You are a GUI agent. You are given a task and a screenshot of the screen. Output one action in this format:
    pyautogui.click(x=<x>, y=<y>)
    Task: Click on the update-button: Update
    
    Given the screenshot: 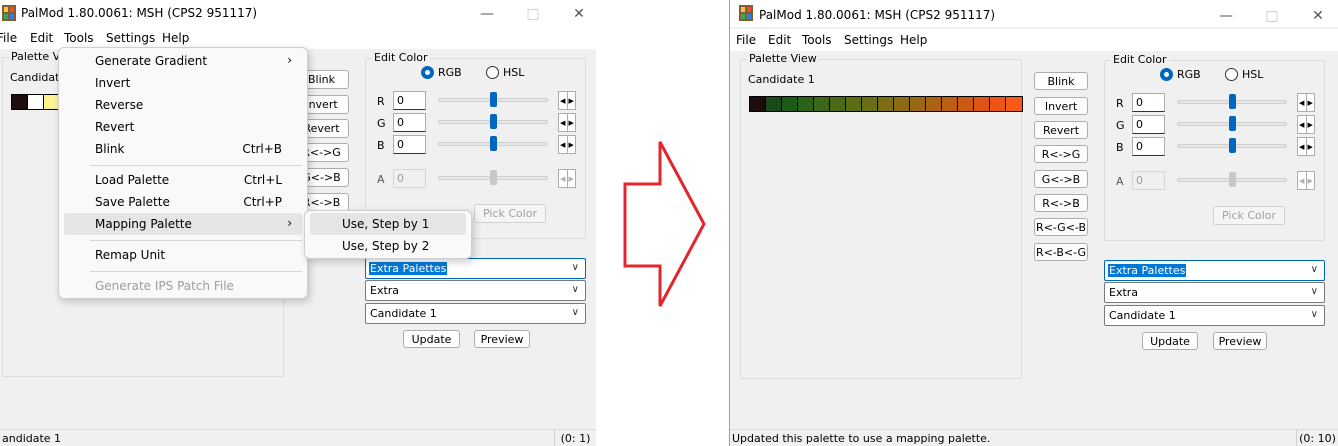 What is the action you would take?
    pyautogui.click(x=1170, y=341)
    